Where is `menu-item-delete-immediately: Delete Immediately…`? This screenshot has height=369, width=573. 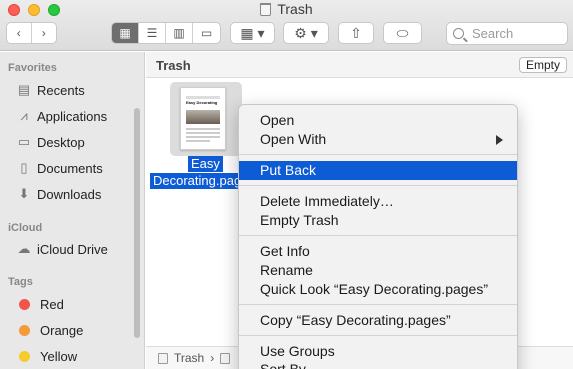 menu-item-delete-immediately: Delete Immediately… is located at coordinates (378, 201).